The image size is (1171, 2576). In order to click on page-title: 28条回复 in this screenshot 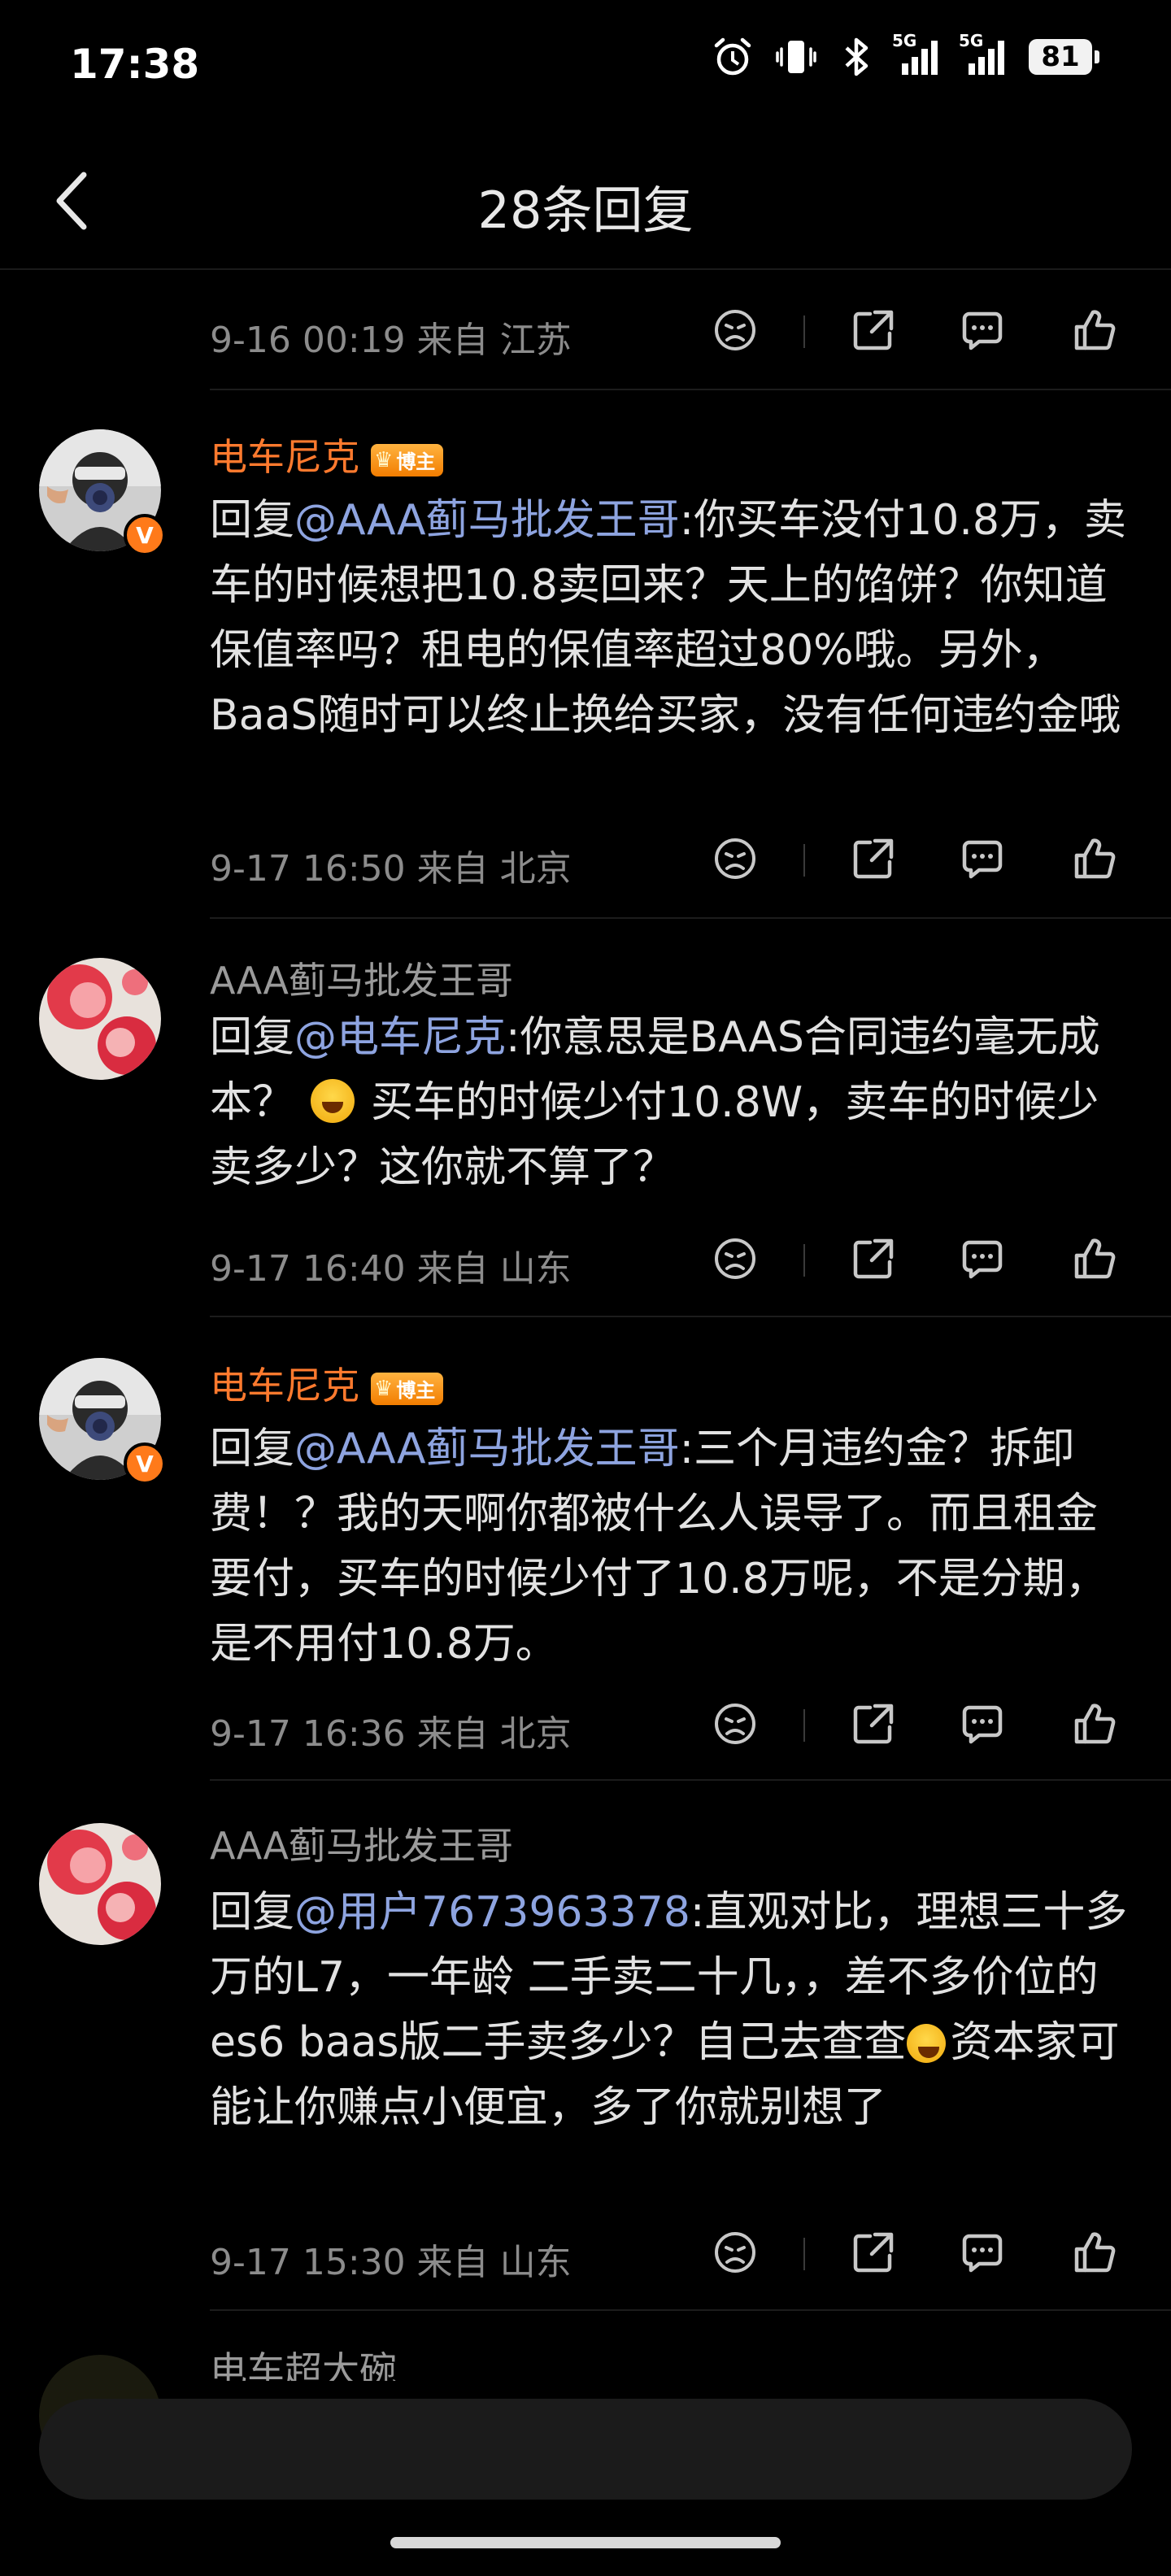, I will do `click(585, 211)`.